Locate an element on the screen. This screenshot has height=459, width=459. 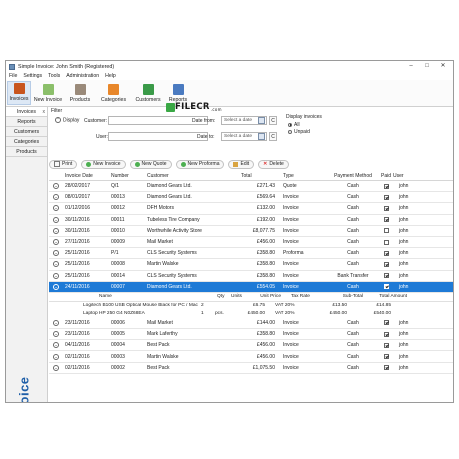
cell-date: 24/11/2016 is located at coordinates (77, 286).